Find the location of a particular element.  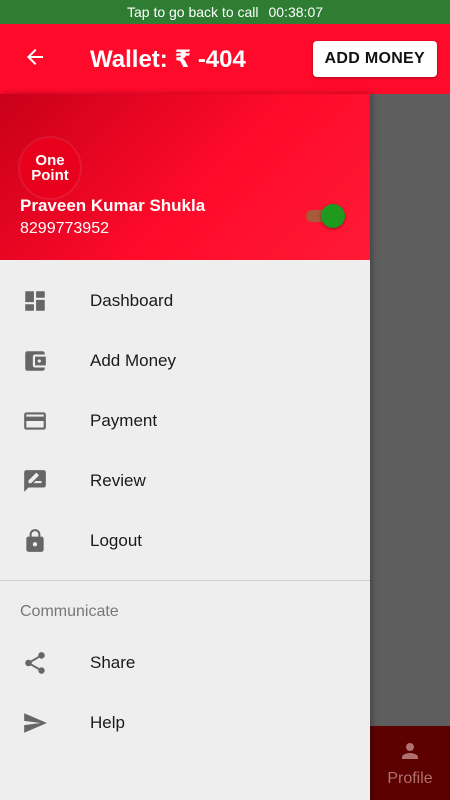

user-phone: 8299773952 is located at coordinates (64, 228).